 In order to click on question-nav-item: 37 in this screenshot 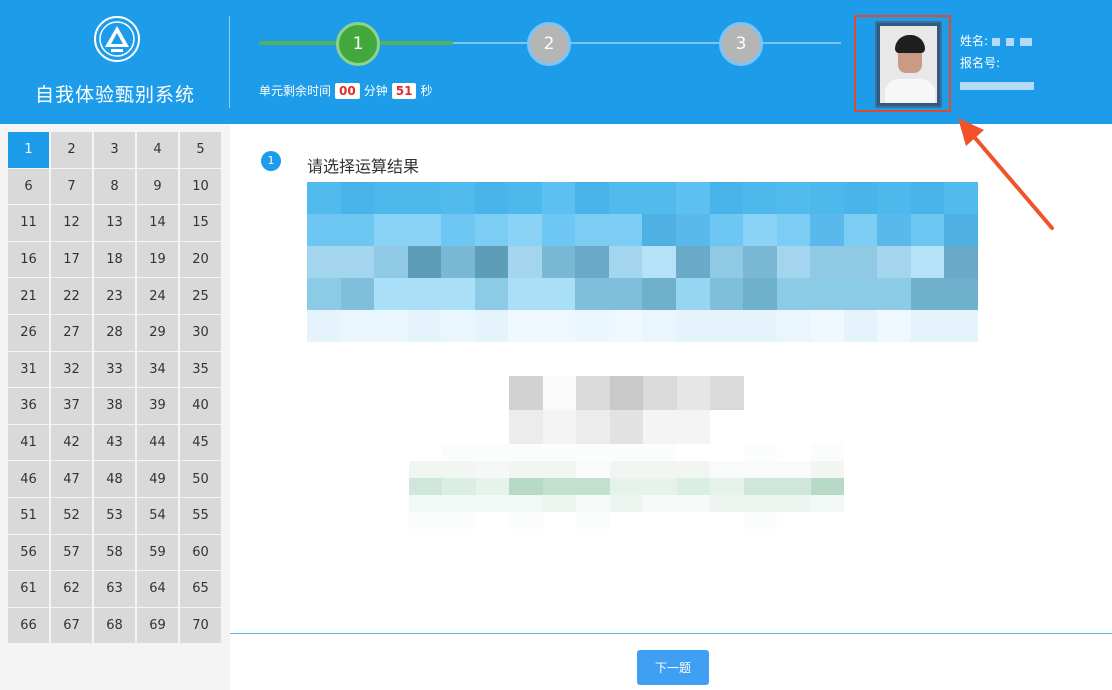, I will do `click(71, 406)`.